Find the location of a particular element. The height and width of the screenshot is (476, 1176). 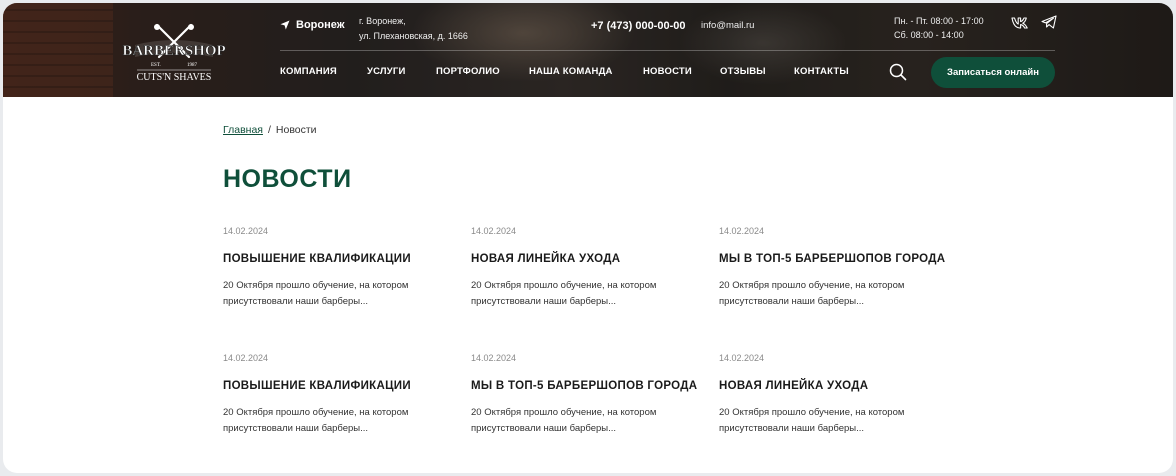

svg-text: EST. is located at coordinates (156, 65).